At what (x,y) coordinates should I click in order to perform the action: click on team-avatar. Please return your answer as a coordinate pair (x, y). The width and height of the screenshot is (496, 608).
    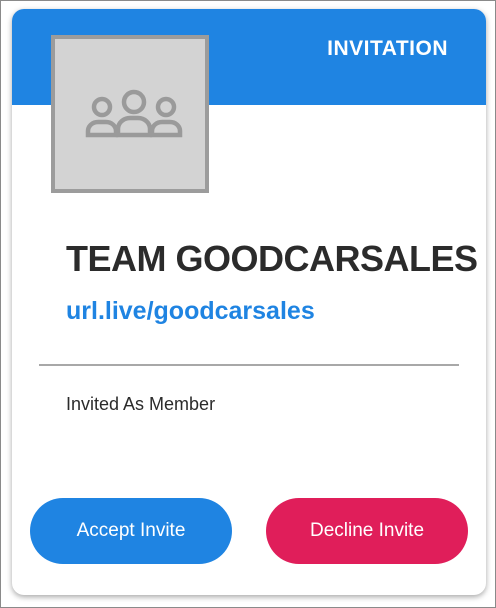
    Looking at the image, I should click on (130, 114).